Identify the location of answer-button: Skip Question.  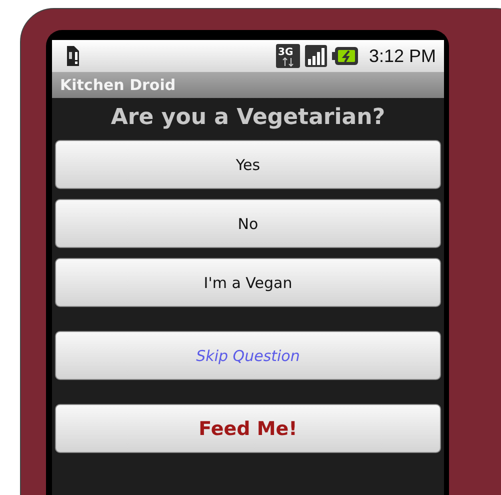
(248, 355).